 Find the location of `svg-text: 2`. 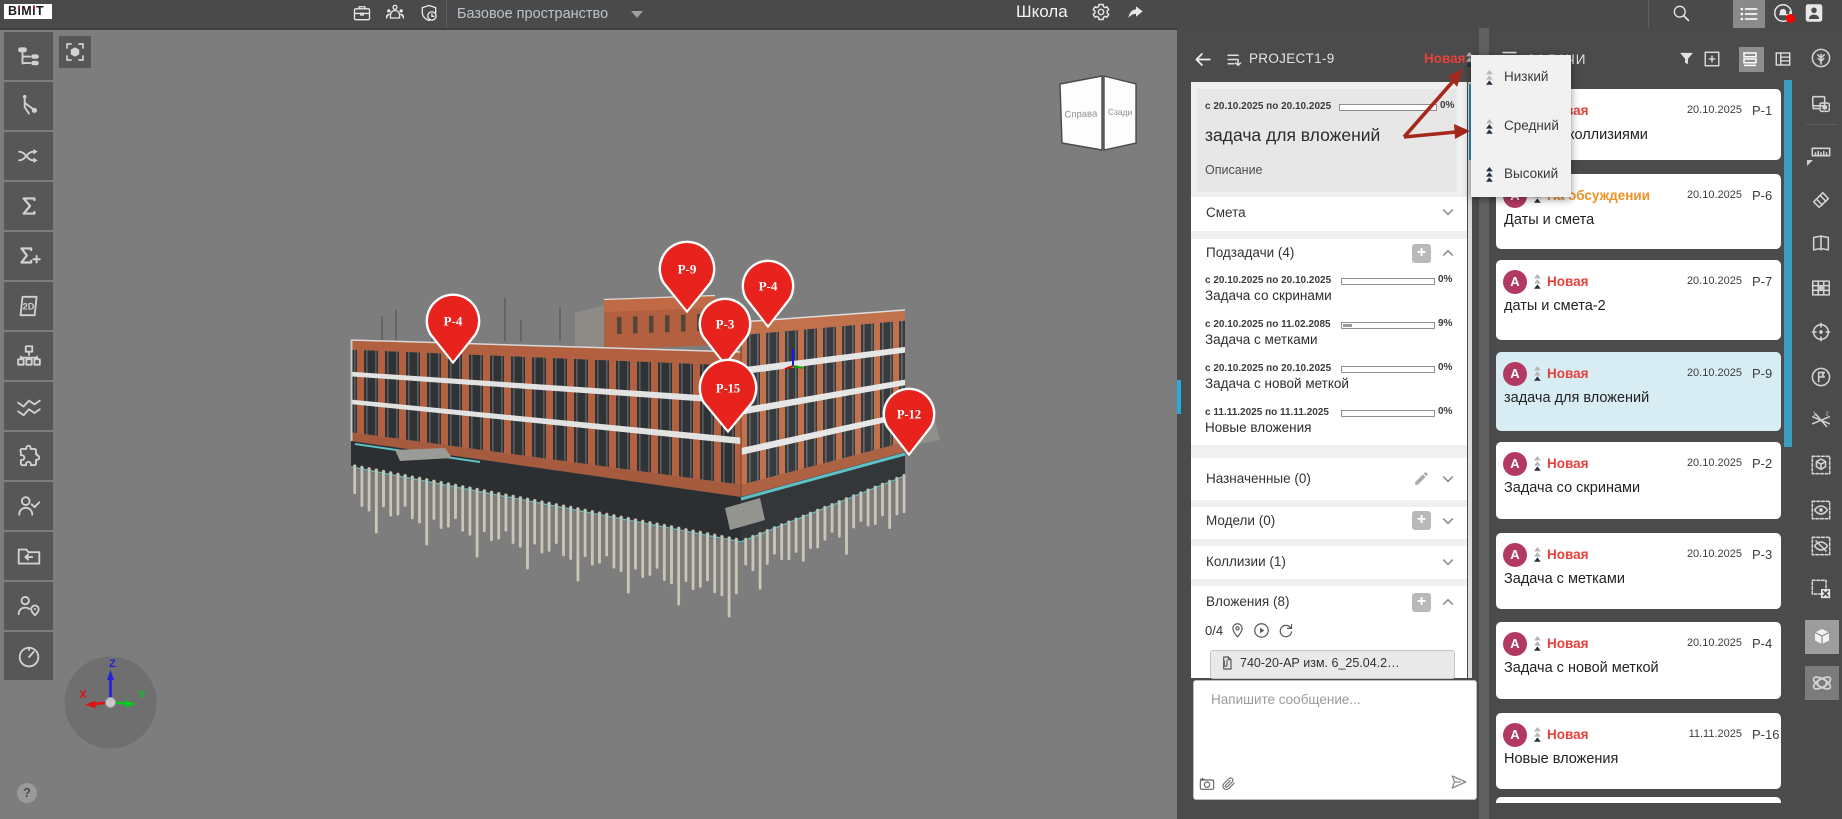

svg-text: 2 is located at coordinates (1827, 414).